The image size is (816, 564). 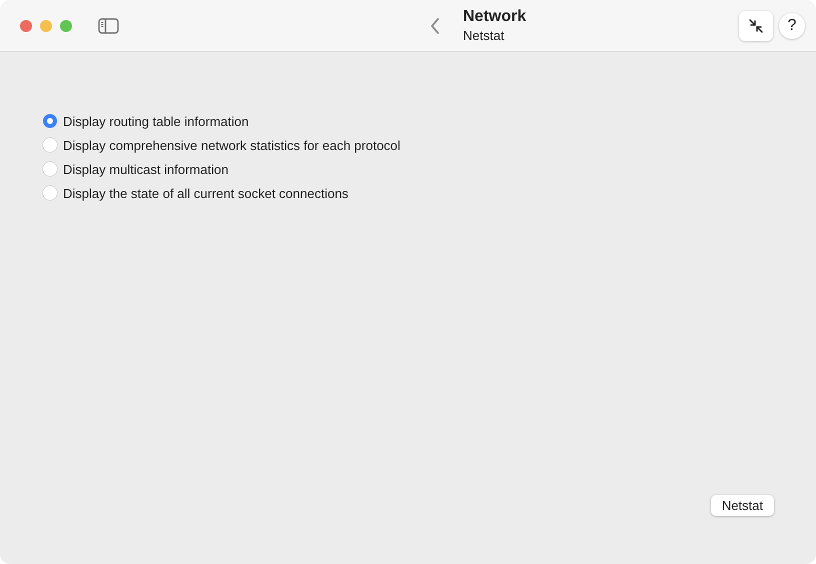 What do you see at coordinates (742, 505) in the screenshot?
I see `netstat-button: Netstat` at bounding box center [742, 505].